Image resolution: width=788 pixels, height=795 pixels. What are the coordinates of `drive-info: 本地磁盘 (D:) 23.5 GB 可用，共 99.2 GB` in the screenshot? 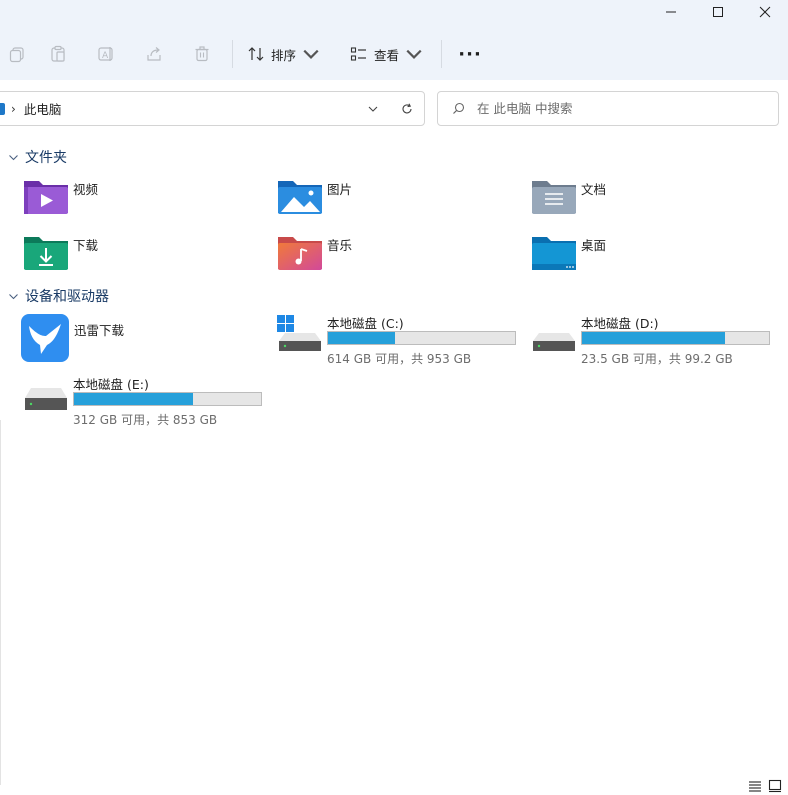 It's located at (675, 340).